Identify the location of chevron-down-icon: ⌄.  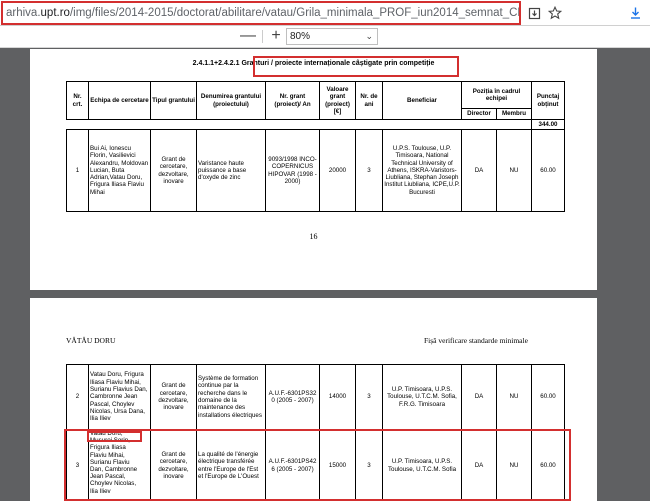
(369, 36).